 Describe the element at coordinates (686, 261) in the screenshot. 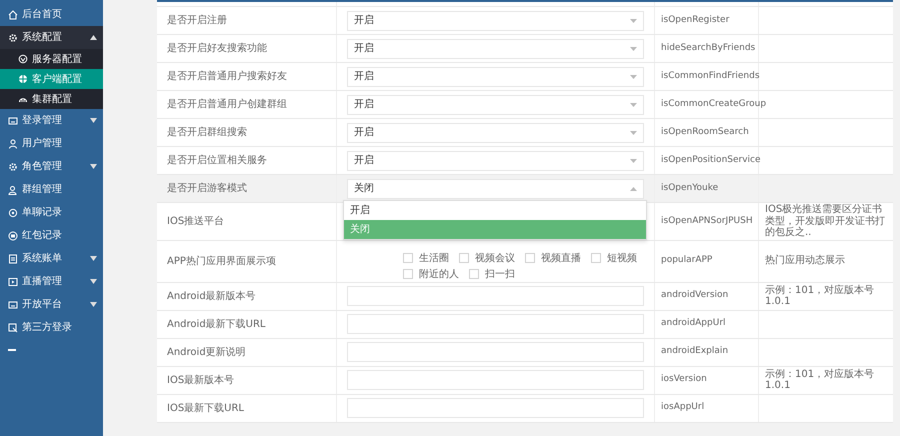

I see `setting-key: popularAPP` at that location.